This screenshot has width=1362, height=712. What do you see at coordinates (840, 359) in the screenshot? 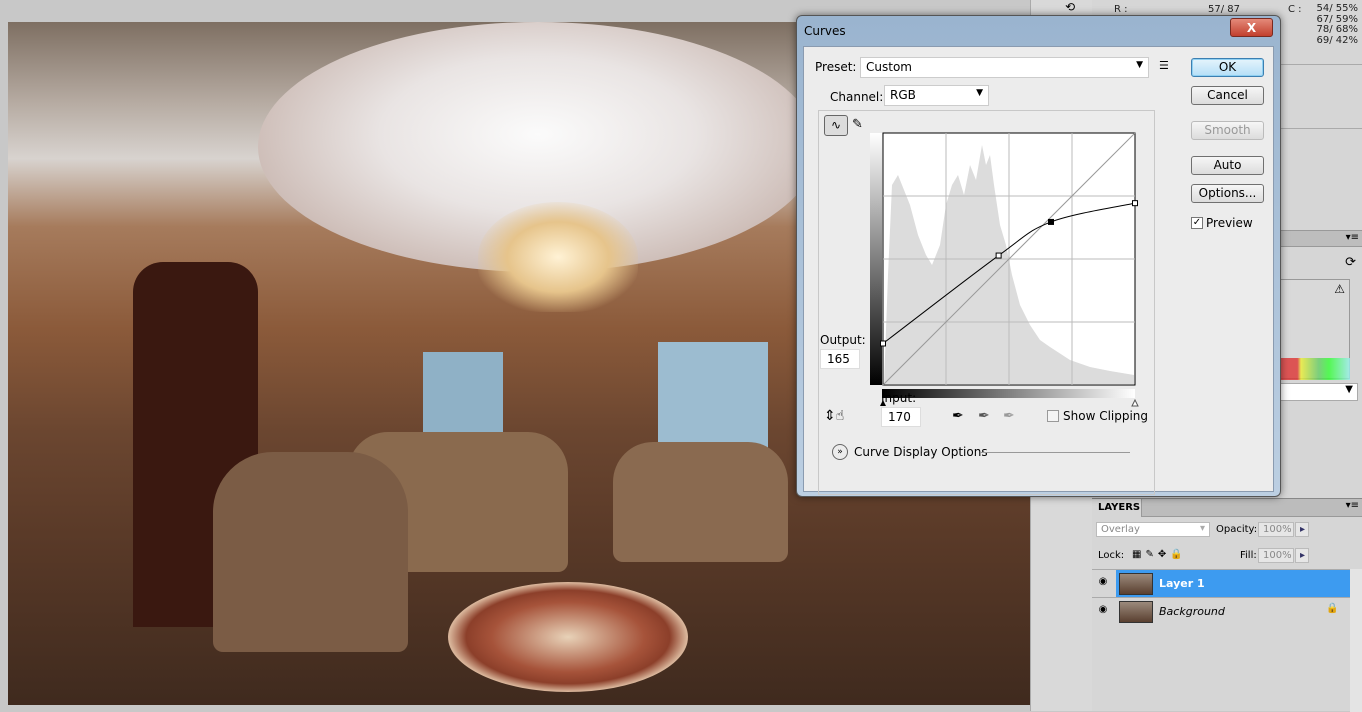
I see `output-input: 165` at bounding box center [840, 359].